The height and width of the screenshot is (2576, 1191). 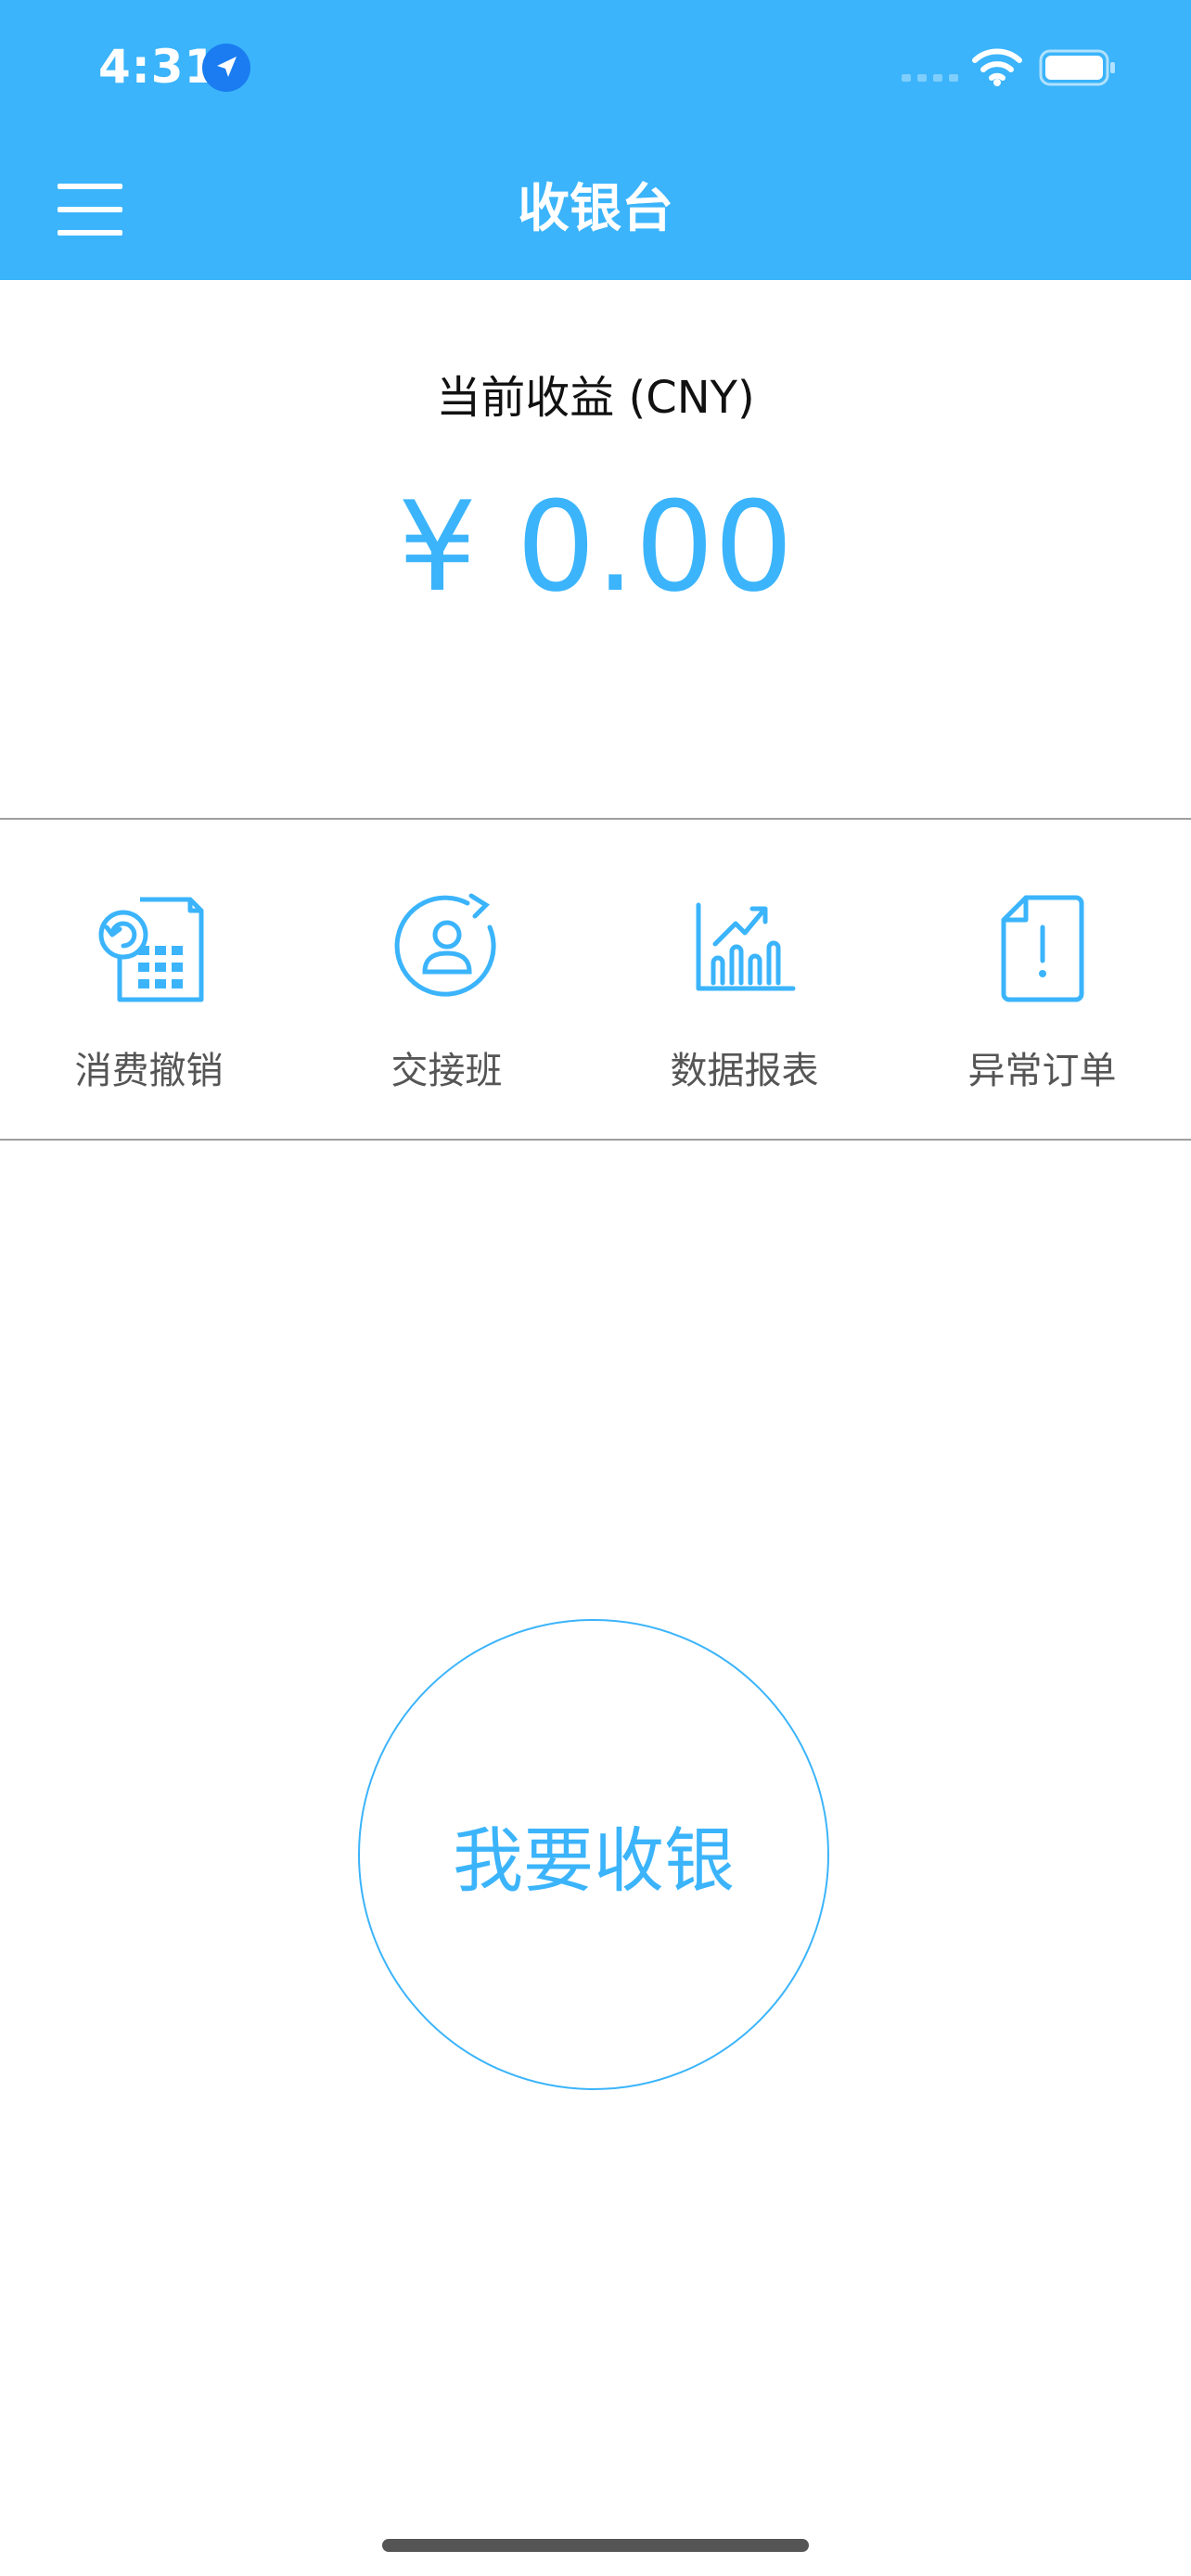 What do you see at coordinates (744, 1071) in the screenshot?
I see `quick-action-label: 数据报表` at bounding box center [744, 1071].